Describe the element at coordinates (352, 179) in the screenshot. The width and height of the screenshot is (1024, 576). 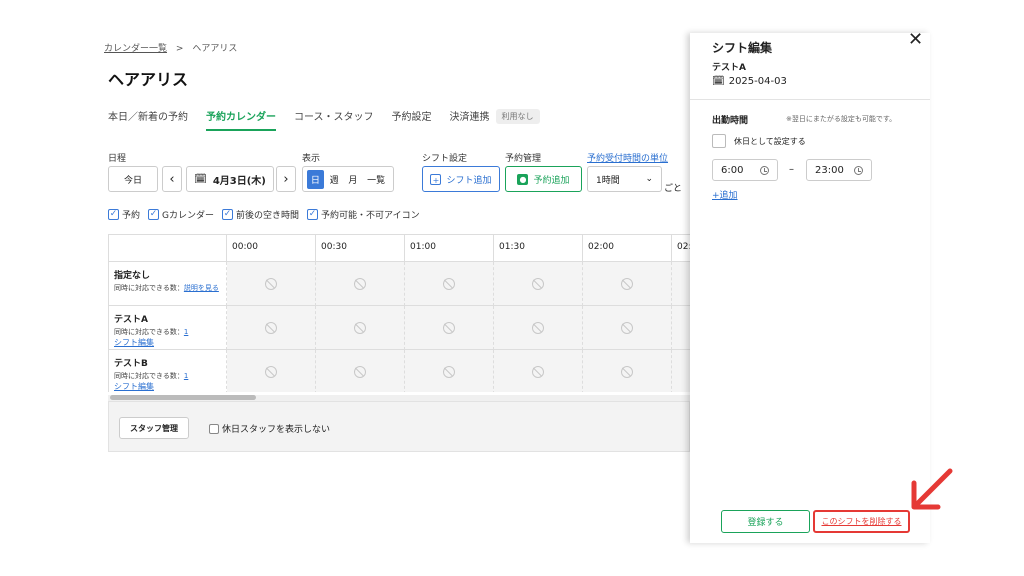
I see `view-month: 月` at that location.